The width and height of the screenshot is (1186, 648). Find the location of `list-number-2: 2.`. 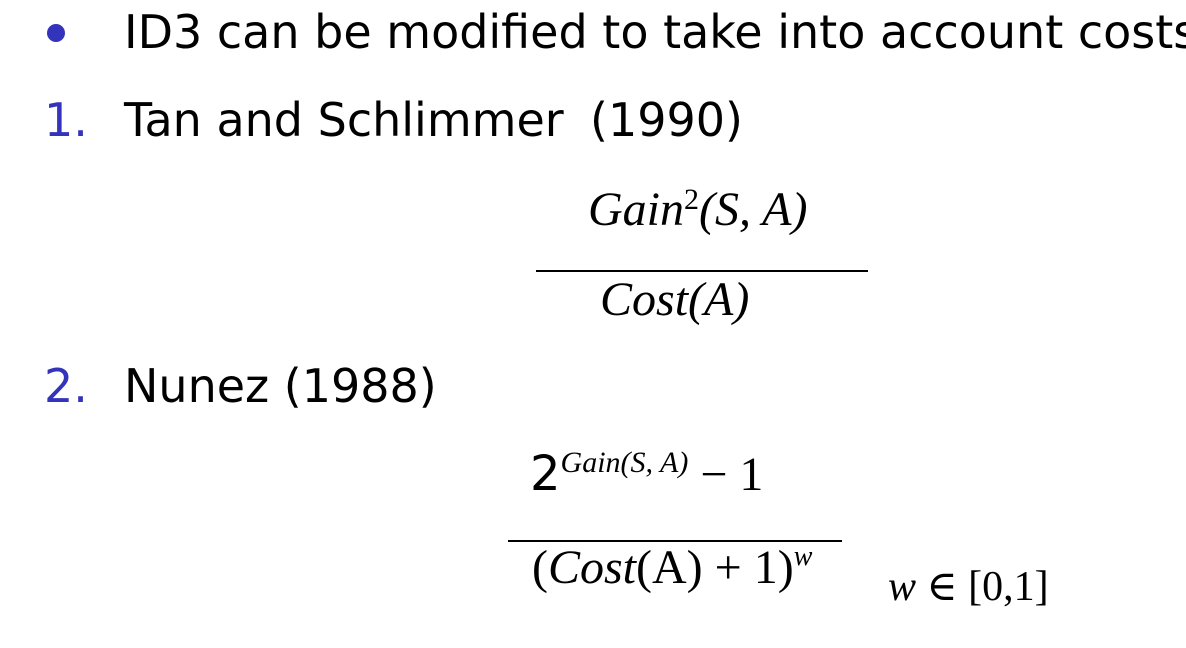

list-number-2: 2. is located at coordinates (66, 386).